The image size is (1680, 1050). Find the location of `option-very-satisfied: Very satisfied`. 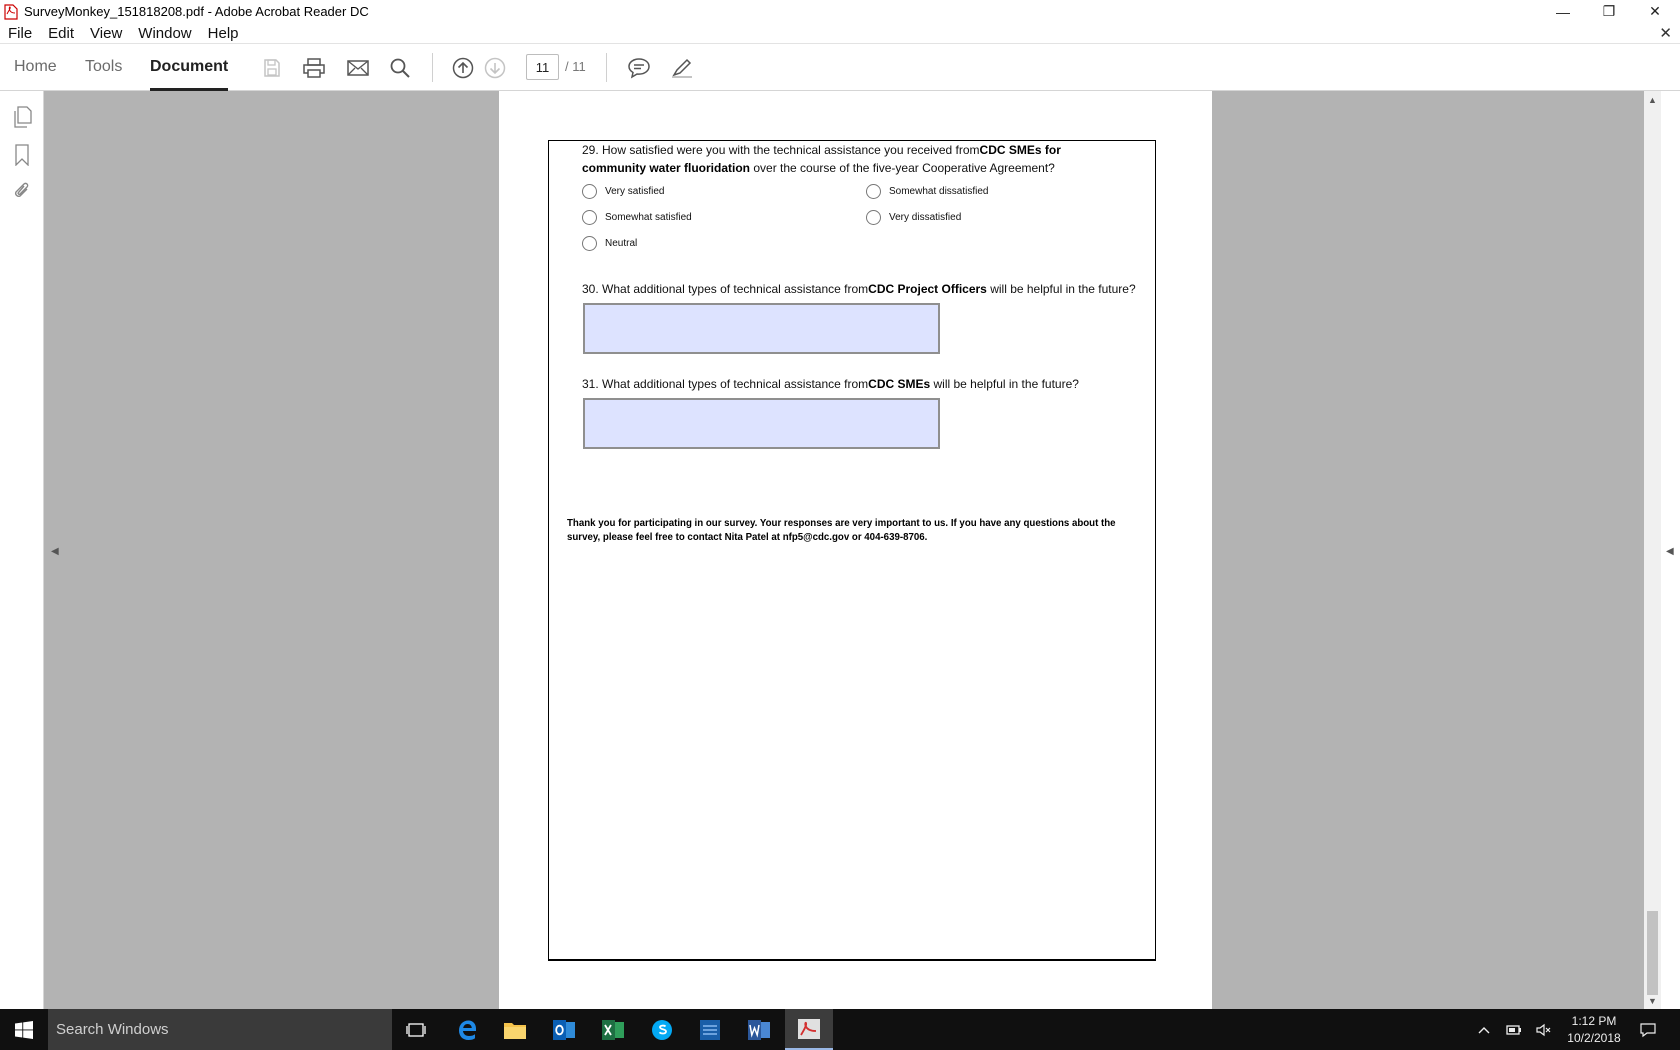

option-very-satisfied: Very satisfied is located at coordinates (623, 191).